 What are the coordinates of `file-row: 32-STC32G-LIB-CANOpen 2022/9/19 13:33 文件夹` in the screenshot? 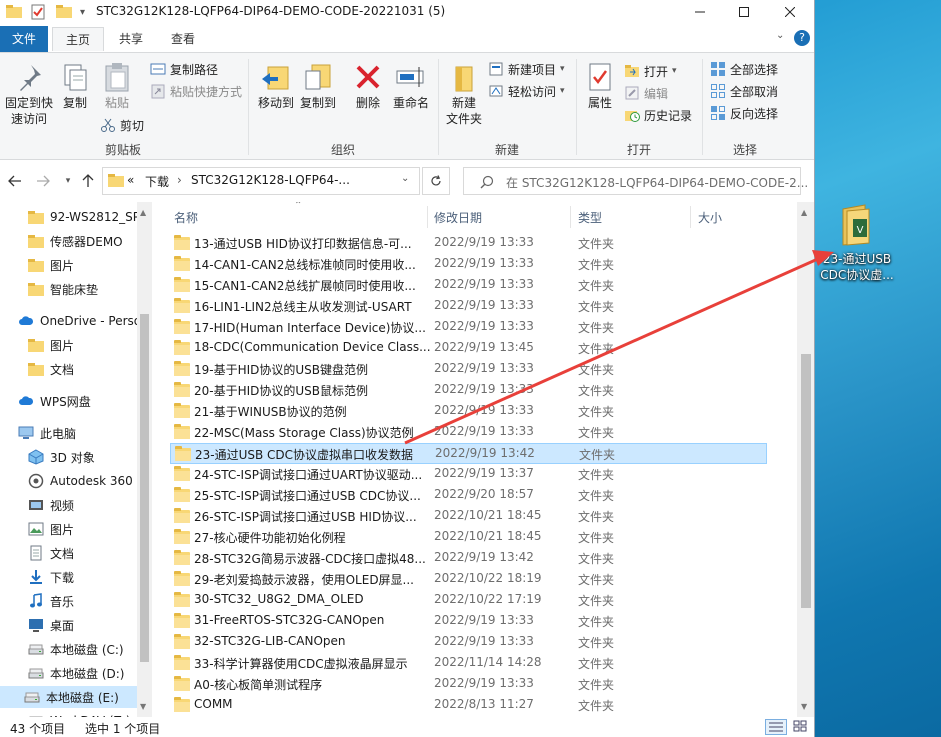 It's located at (468, 642).